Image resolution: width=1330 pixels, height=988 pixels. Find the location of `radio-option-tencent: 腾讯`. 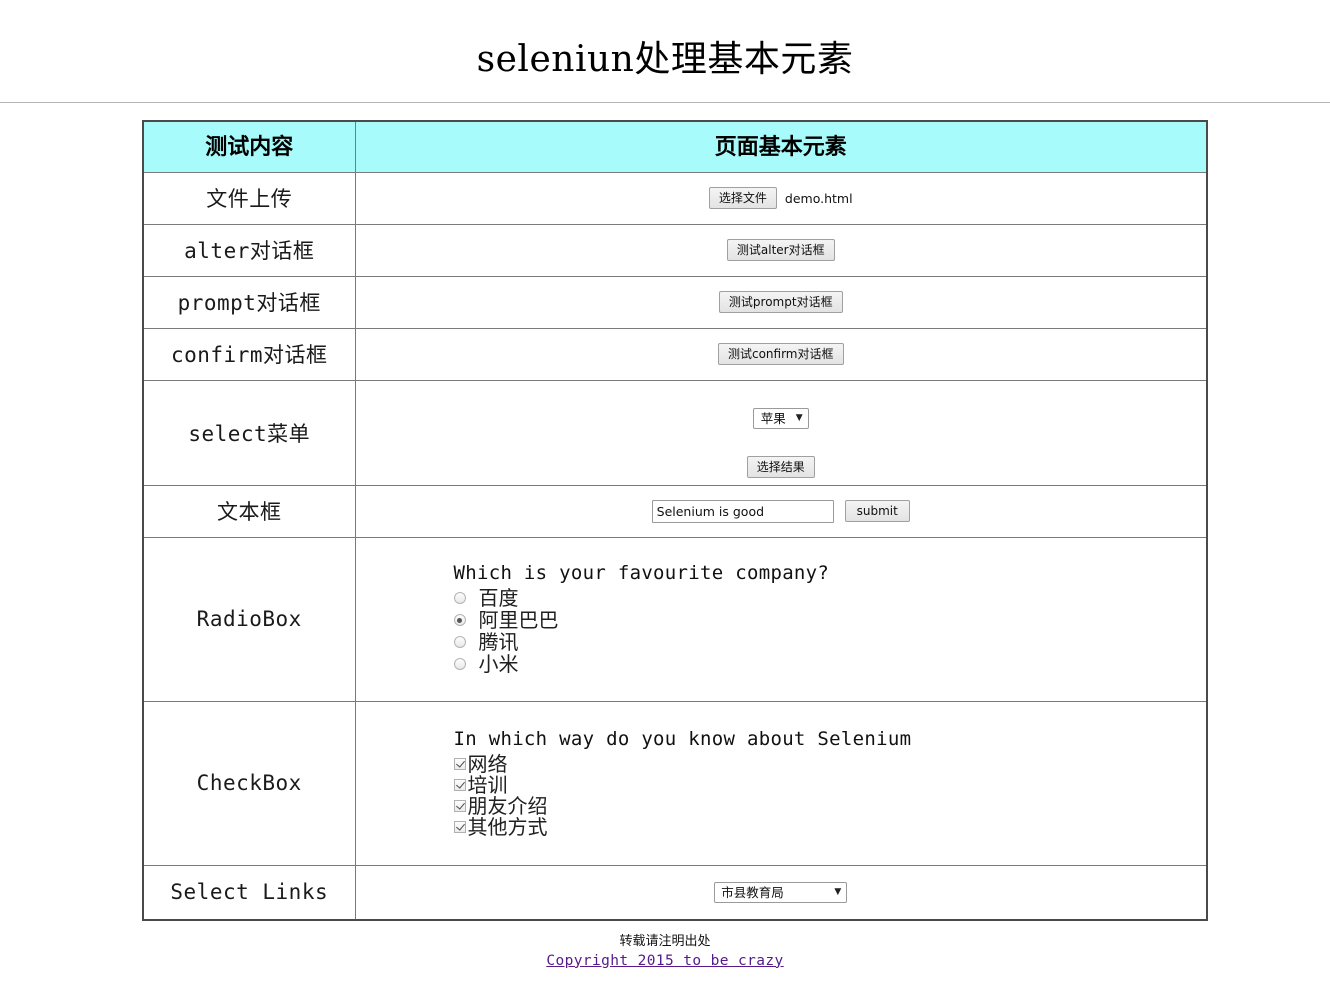

radio-option-tencent: 腾讯 is located at coordinates (830, 642).